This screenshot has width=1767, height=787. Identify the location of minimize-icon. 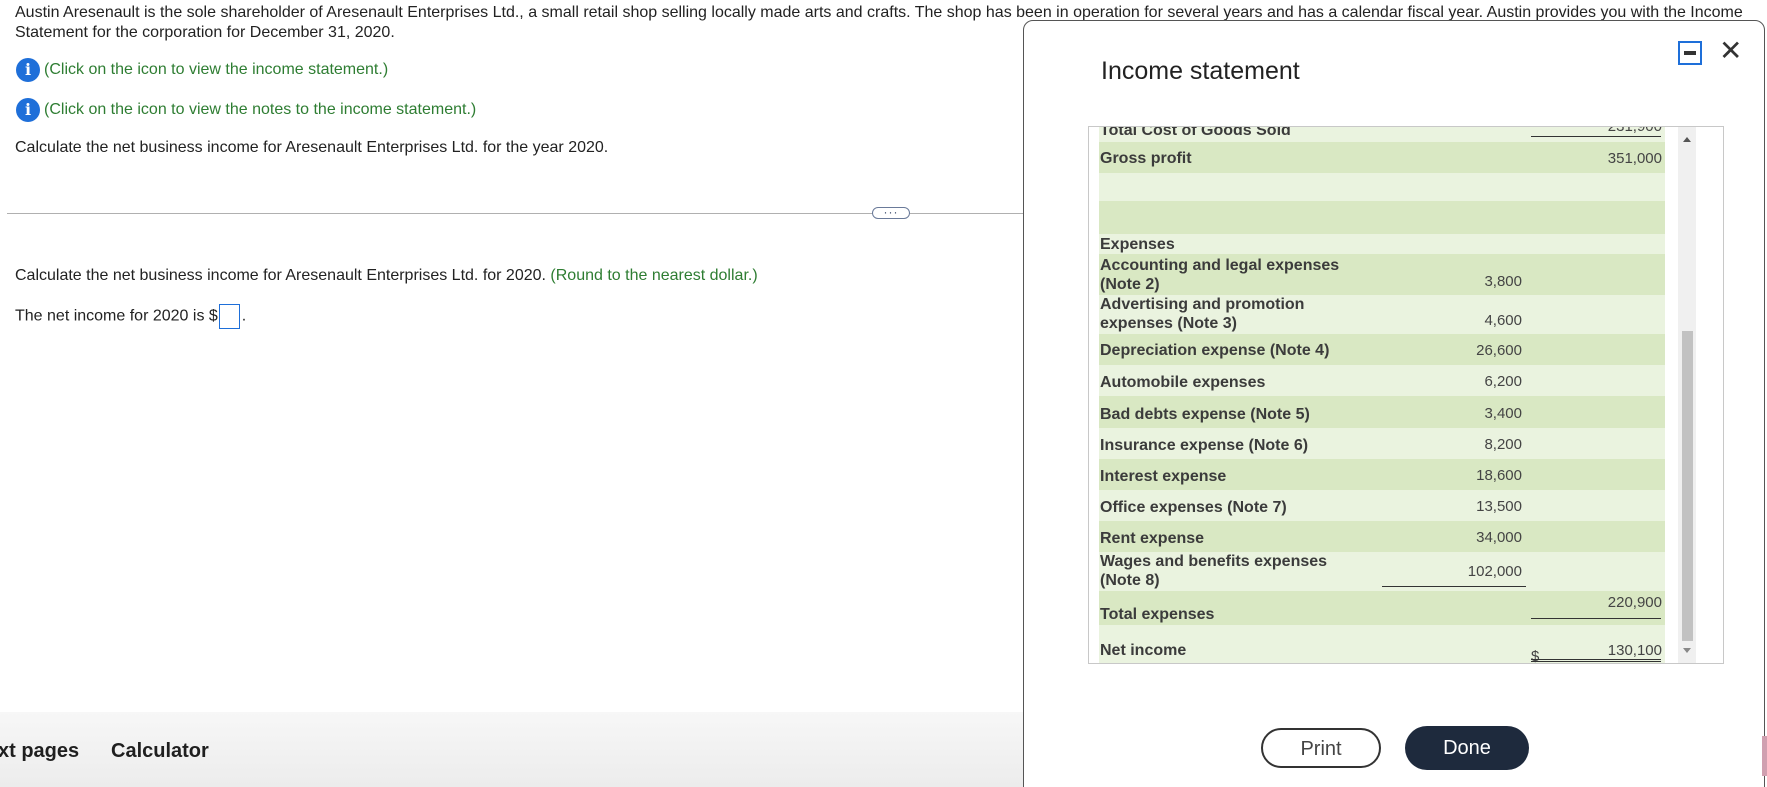
(1690, 53).